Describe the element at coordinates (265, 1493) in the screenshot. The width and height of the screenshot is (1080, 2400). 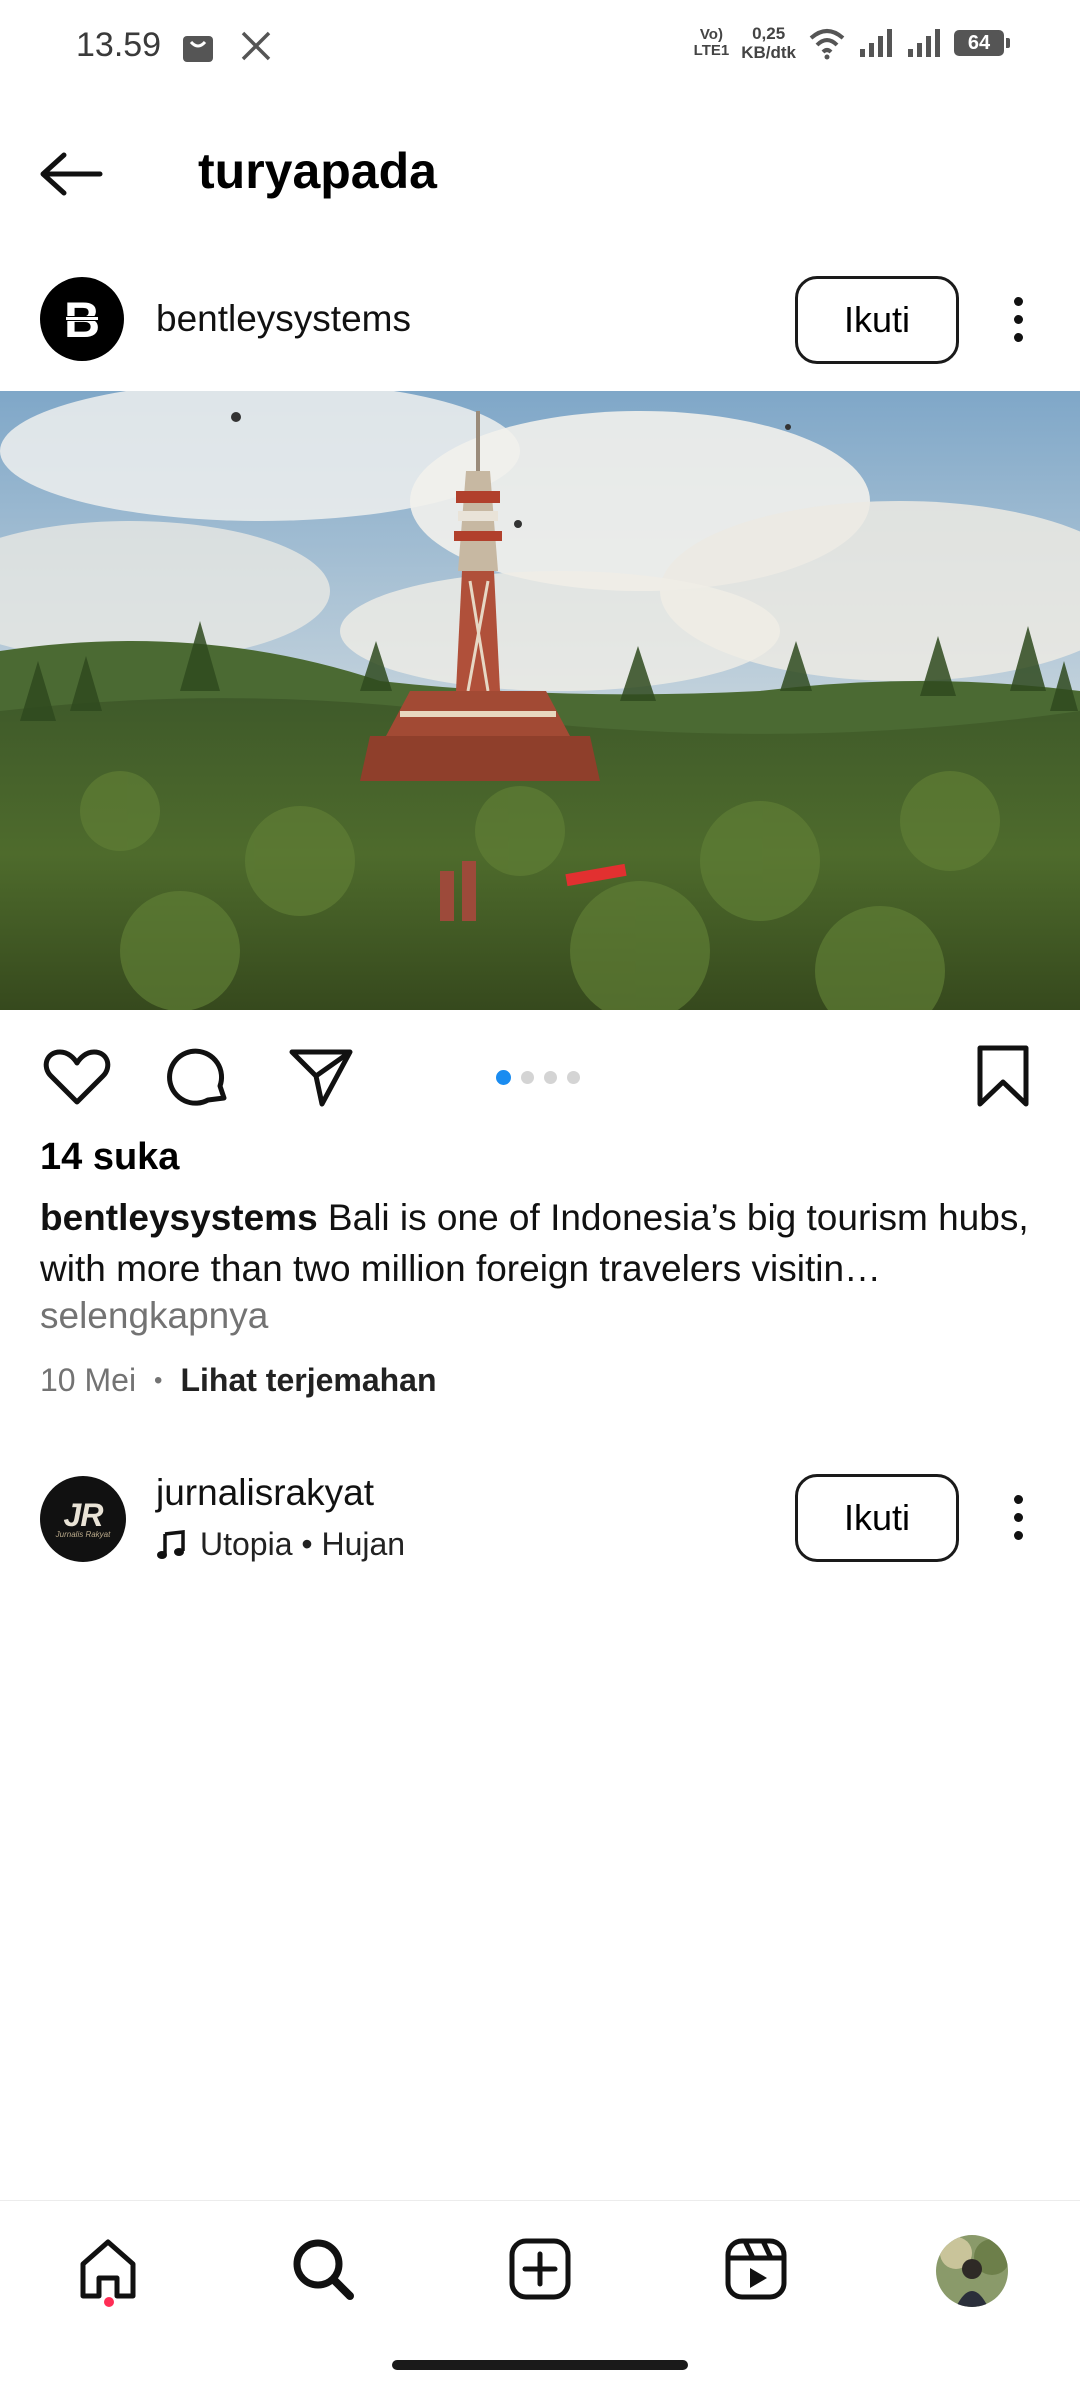
I see `post-username: jurnalisrakyat` at that location.